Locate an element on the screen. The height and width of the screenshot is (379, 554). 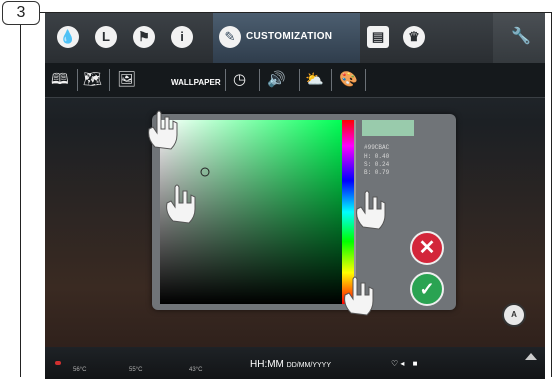
saturation-value: S: 0.24 is located at coordinates (377, 164).